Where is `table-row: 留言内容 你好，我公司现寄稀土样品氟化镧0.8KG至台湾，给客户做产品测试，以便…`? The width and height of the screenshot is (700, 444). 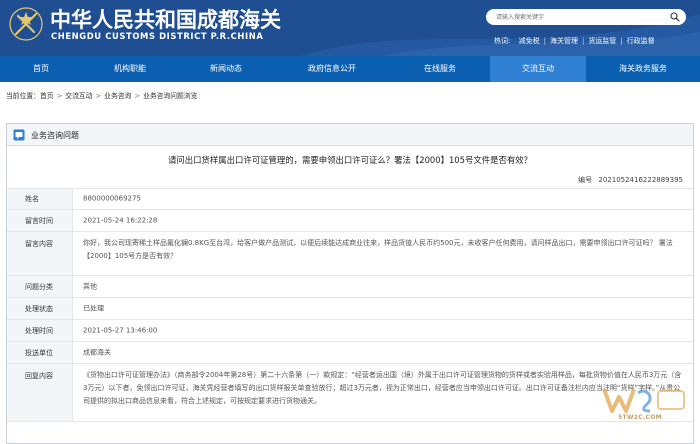
table-row: 留言内容 你好，我公司现寄稀土样品氟化镧0.8KG至台湾，给客户做产品测试，以便… is located at coordinates (350, 254).